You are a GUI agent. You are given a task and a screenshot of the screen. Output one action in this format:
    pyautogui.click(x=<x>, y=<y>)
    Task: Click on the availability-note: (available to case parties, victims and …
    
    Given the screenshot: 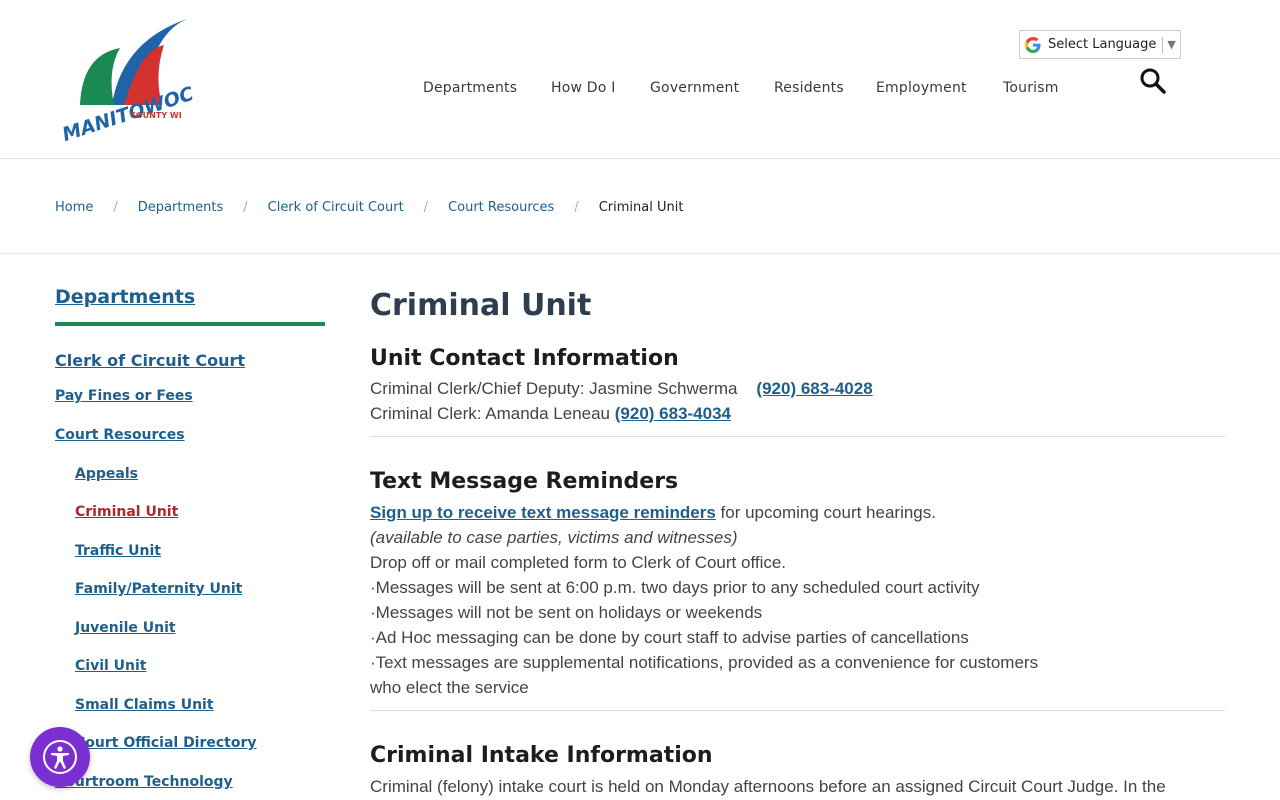 What is the action you would take?
    pyautogui.click(x=554, y=538)
    